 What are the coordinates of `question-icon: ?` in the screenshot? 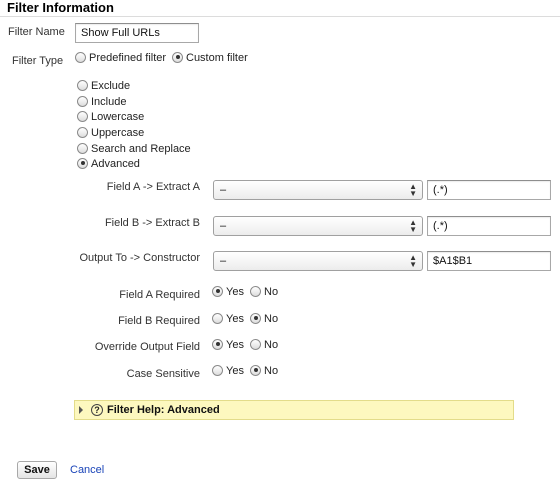 It's located at (97, 410).